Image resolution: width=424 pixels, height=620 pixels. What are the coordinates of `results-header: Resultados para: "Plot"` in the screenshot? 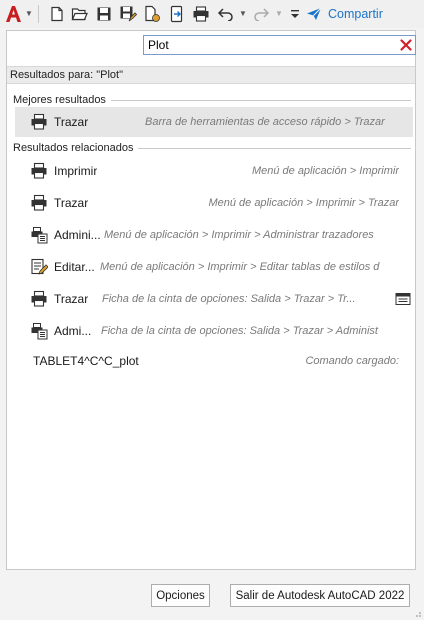 It's located at (211, 75).